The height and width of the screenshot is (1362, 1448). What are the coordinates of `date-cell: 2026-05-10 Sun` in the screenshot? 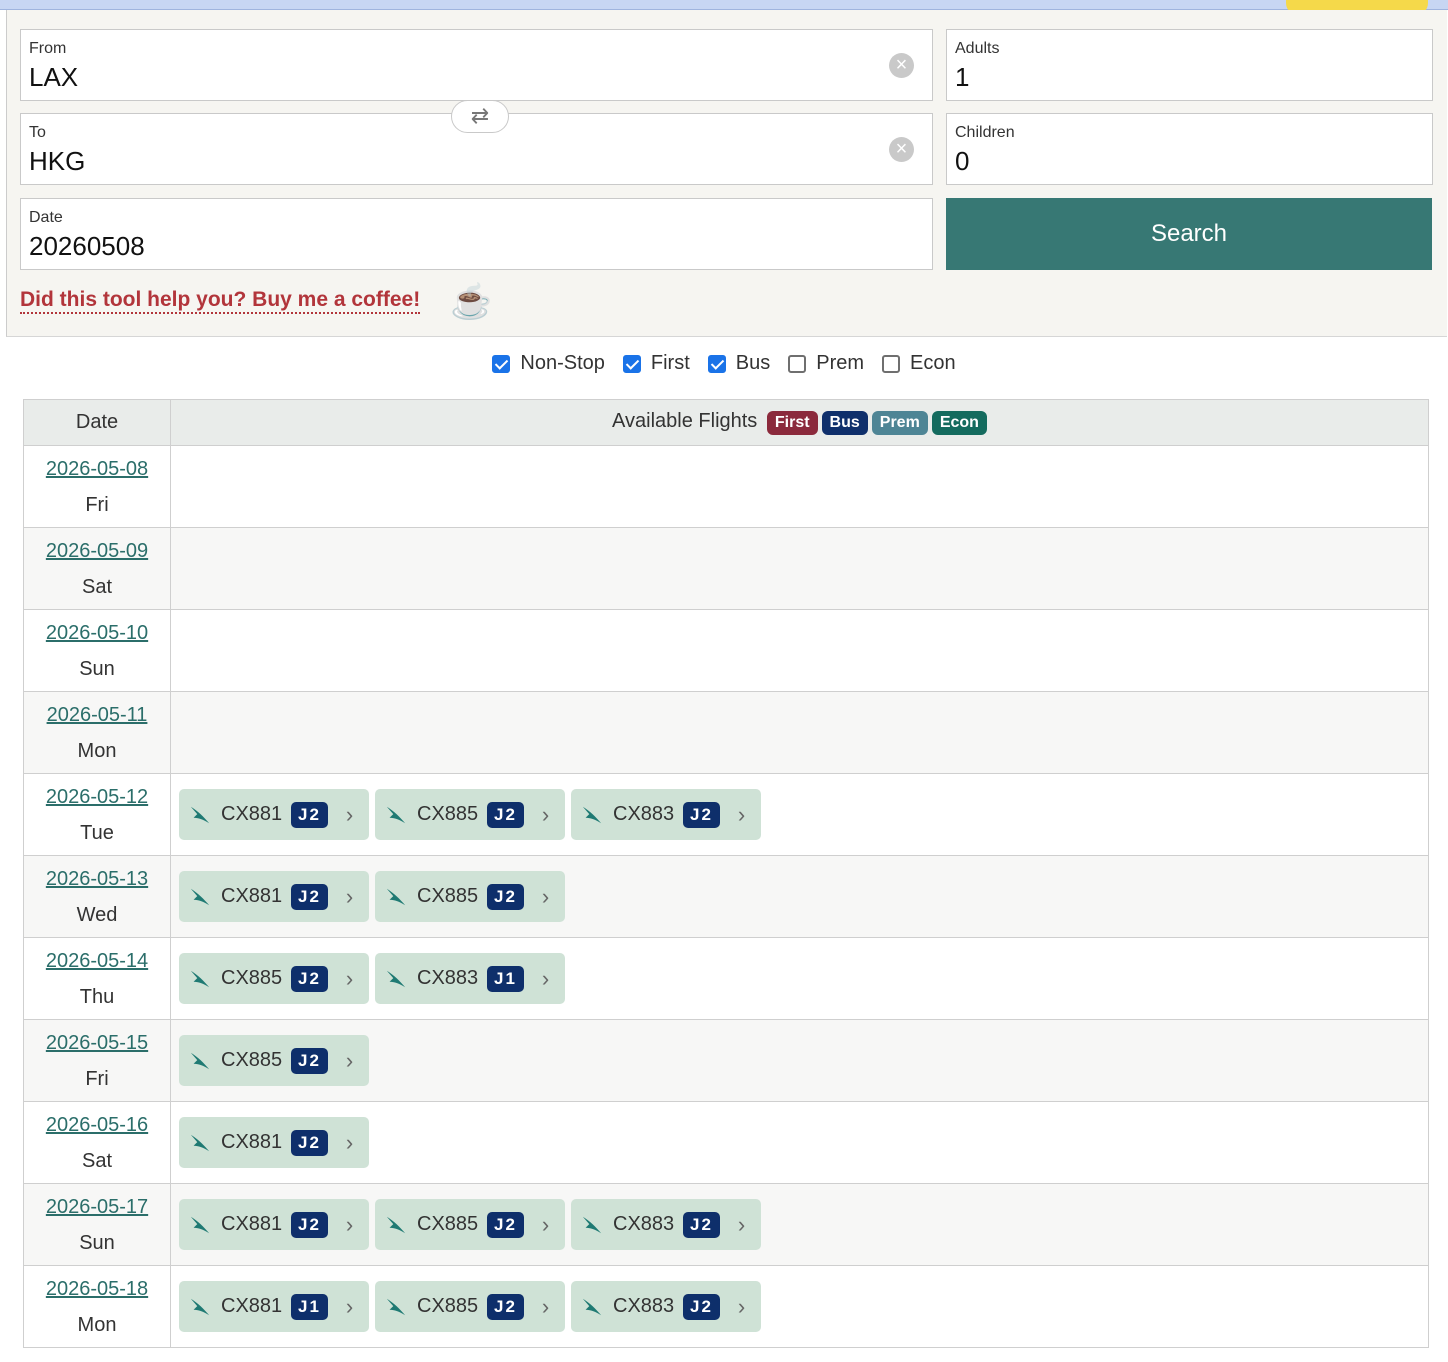 It's located at (97, 650).